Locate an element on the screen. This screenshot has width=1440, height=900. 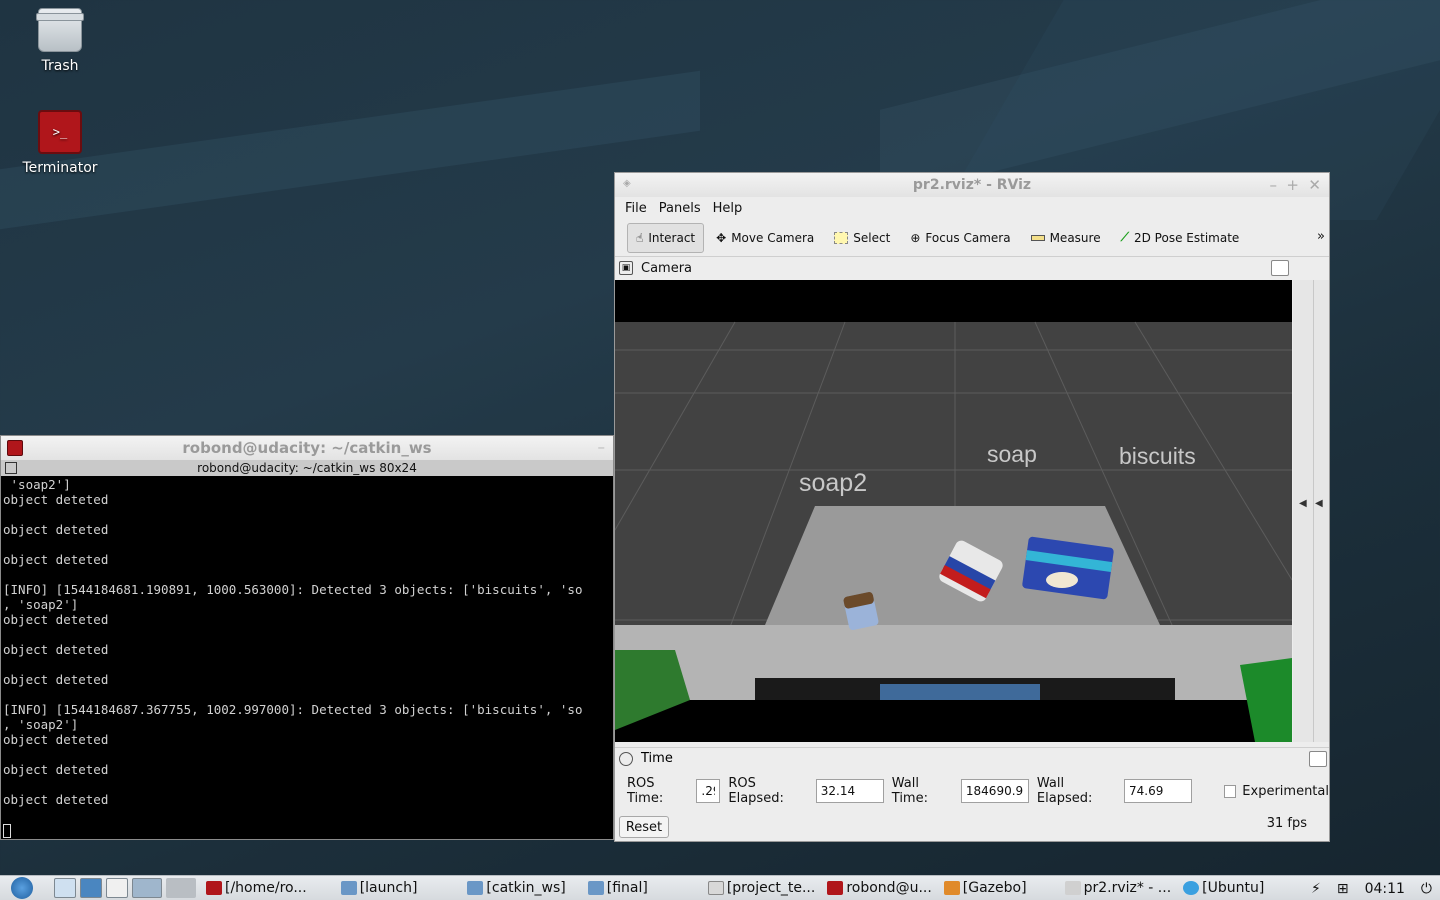
task-ubuntu: [Ubuntu] is located at coordinates (1223, 888).